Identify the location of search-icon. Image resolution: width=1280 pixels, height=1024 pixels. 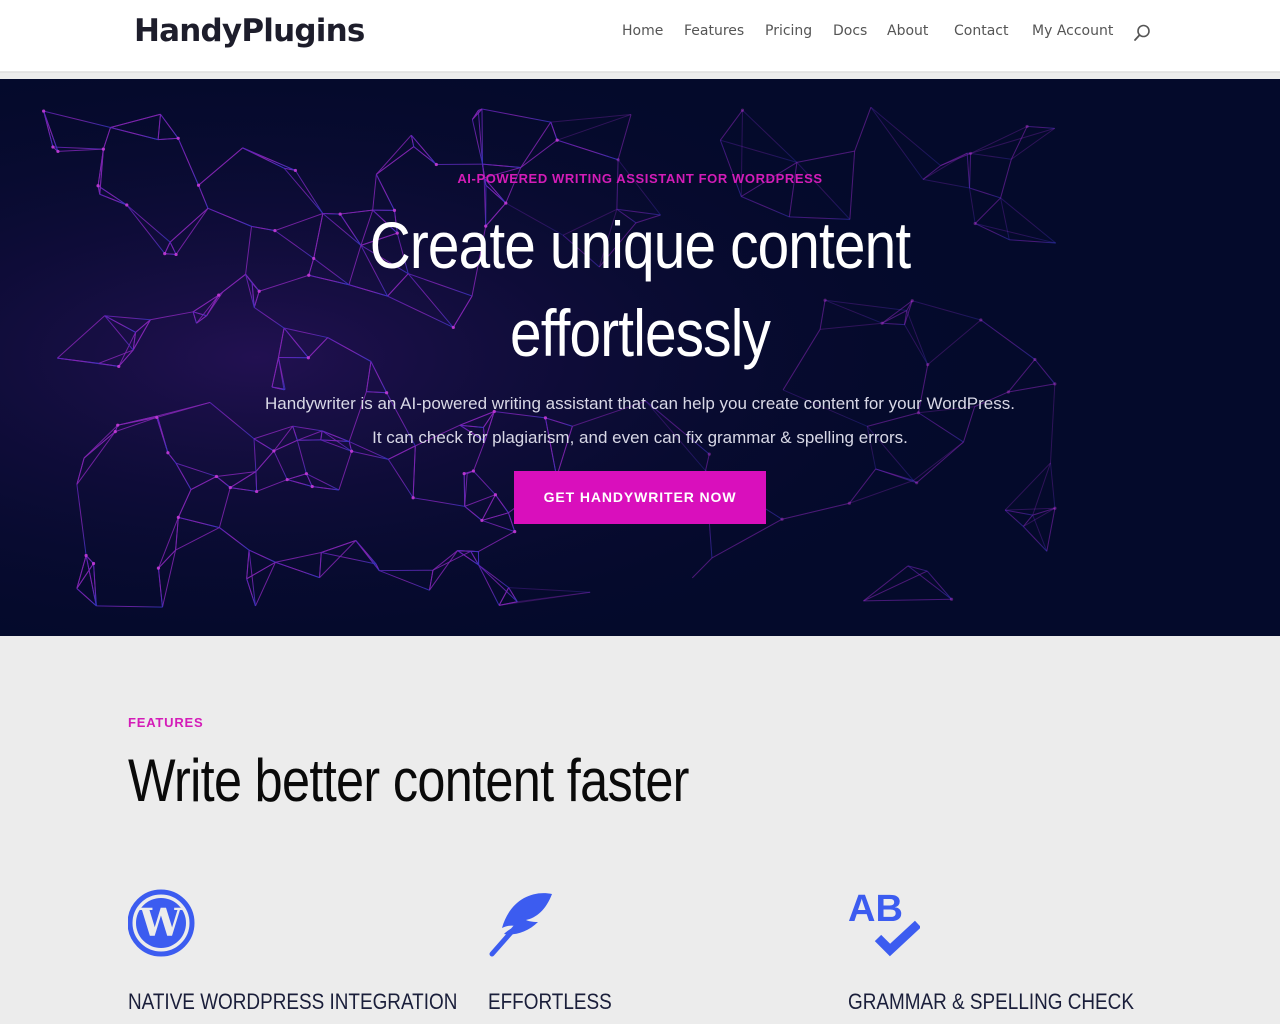
(1142, 33).